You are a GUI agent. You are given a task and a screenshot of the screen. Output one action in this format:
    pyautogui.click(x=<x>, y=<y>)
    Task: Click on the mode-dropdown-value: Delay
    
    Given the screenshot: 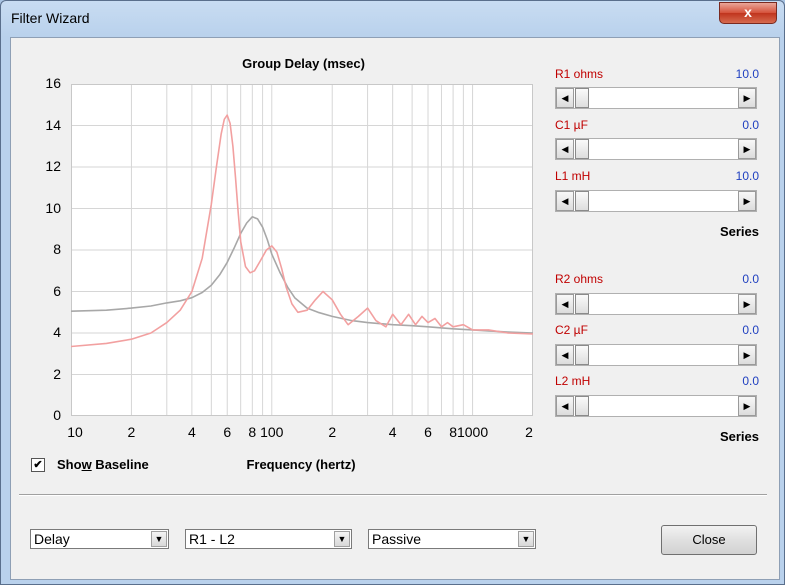 What is the action you would take?
    pyautogui.click(x=52, y=539)
    